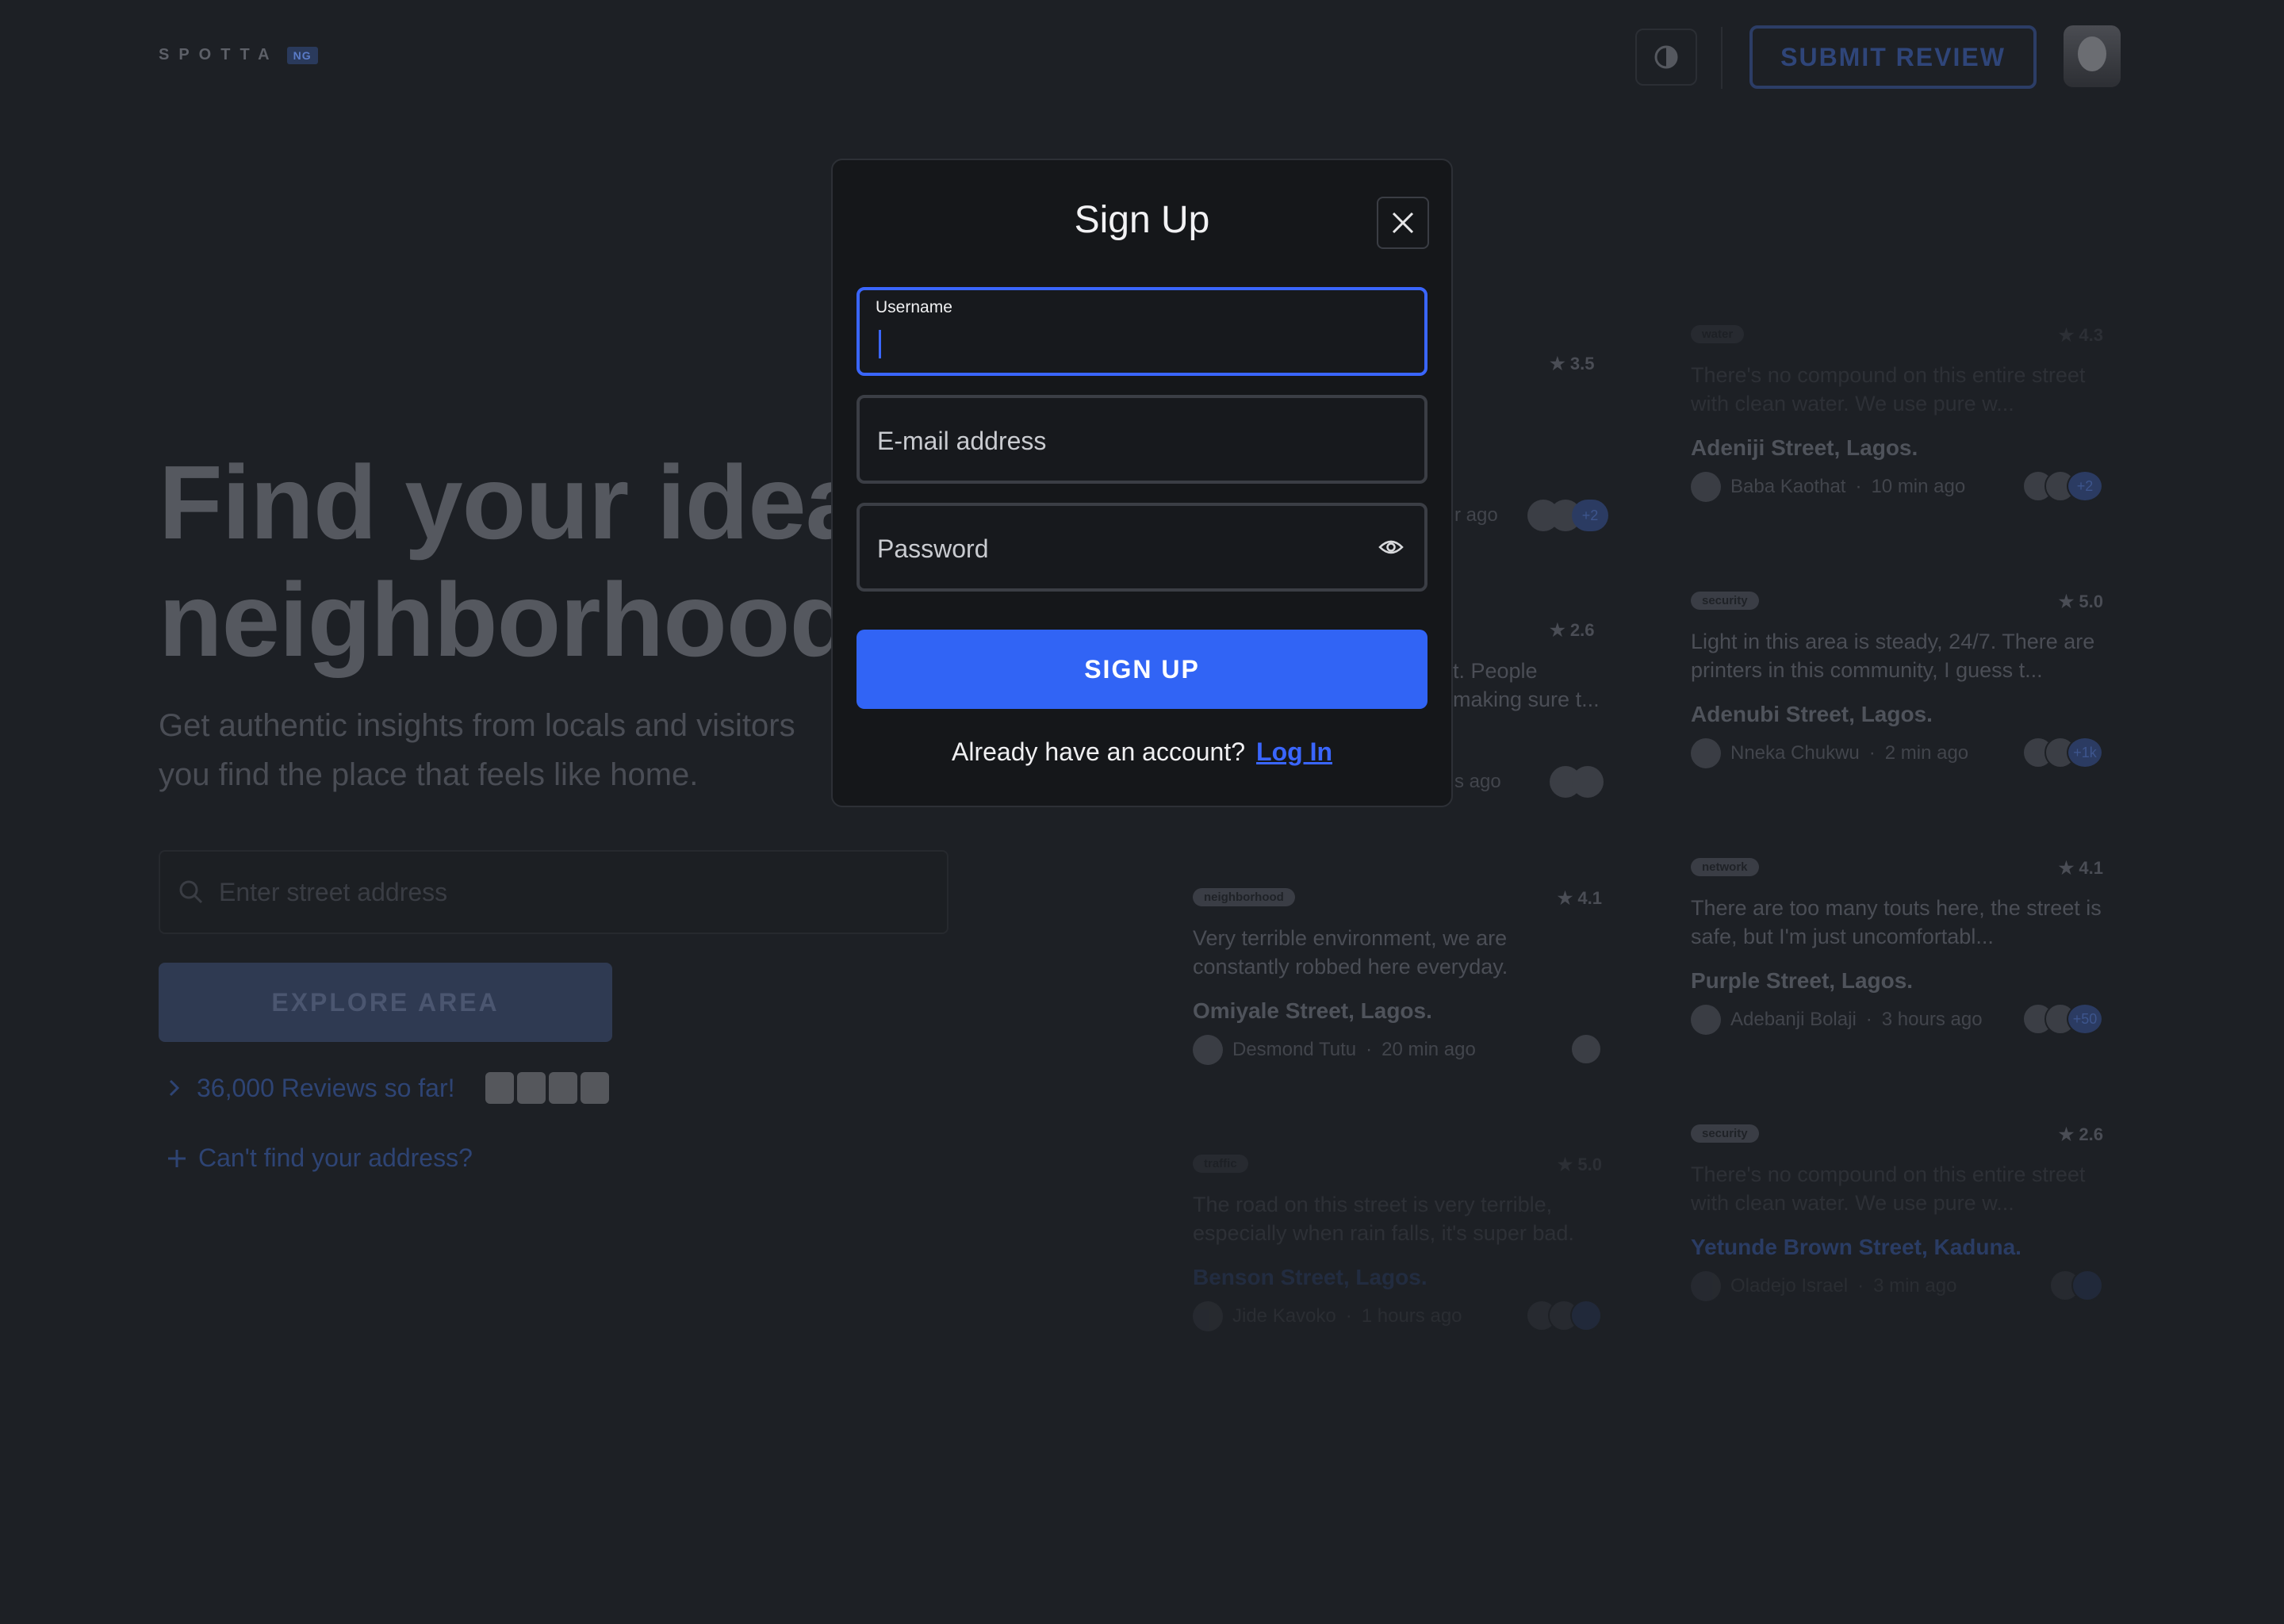  Describe the element at coordinates (1926, 753) in the screenshot. I see `review-time: 2 min ago` at that location.